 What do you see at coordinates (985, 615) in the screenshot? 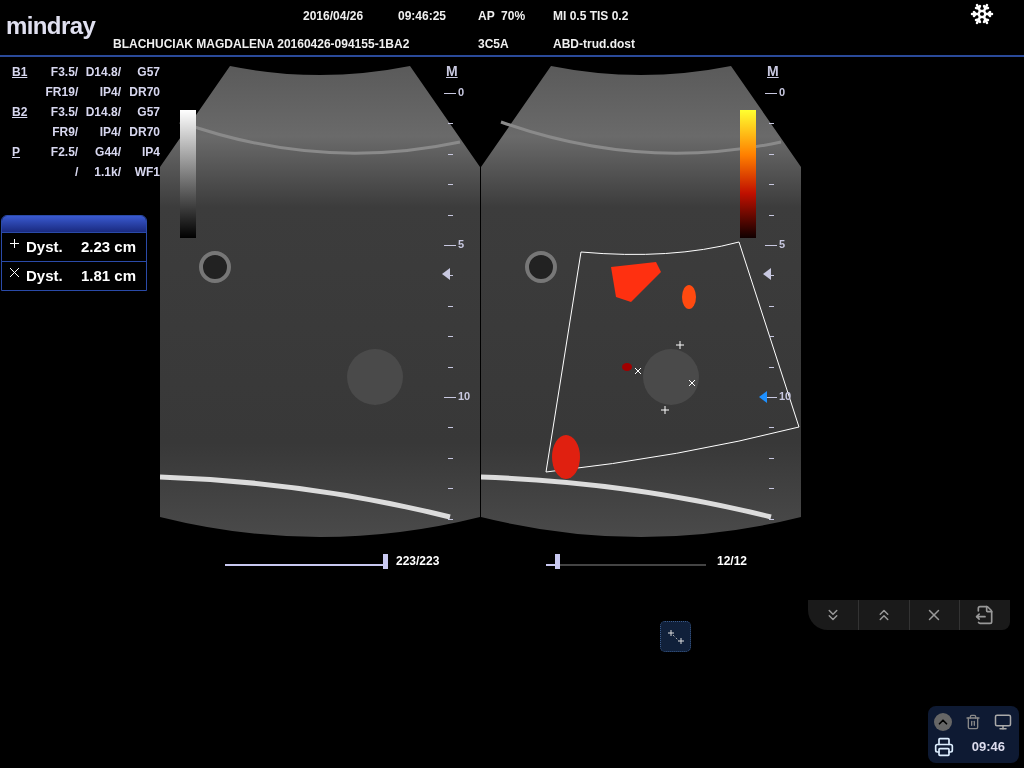
I see `file-export-icon` at bounding box center [985, 615].